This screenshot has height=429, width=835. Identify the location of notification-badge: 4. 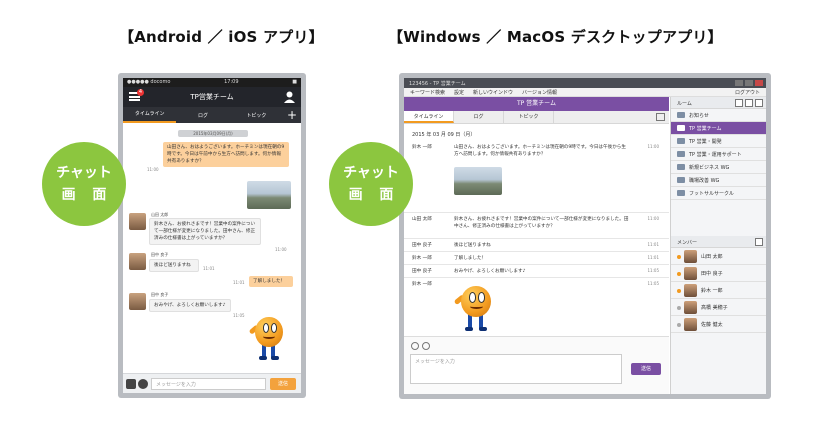
(140, 92).